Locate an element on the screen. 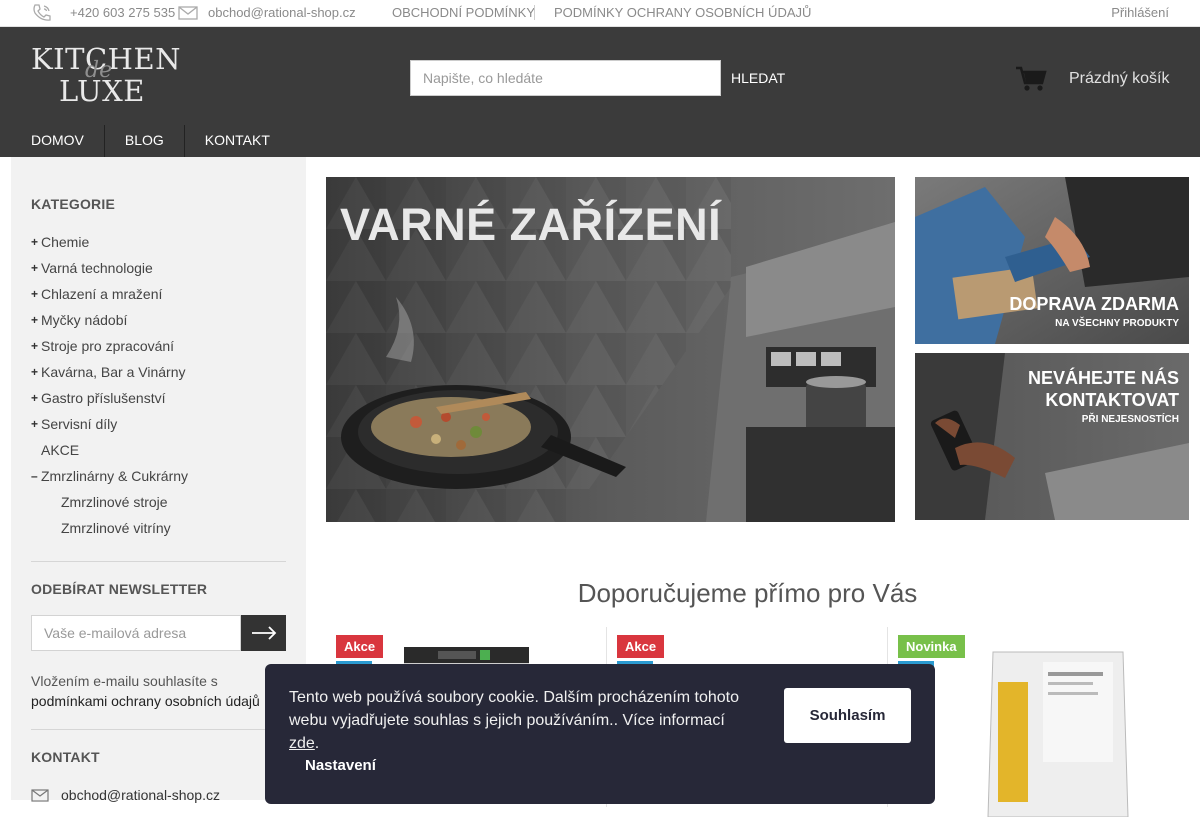 The image size is (1200, 817). nav-item-blog: BLOG is located at coordinates (145, 141).